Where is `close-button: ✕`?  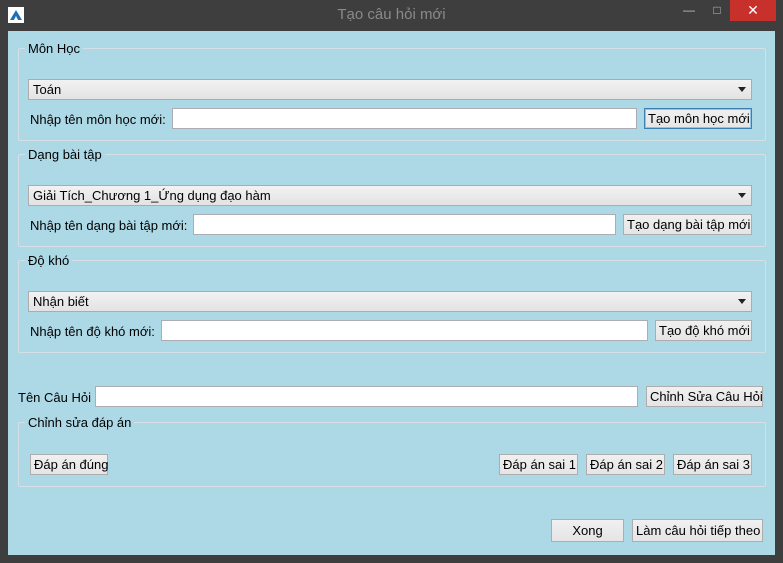
close-button: ✕ is located at coordinates (753, 10).